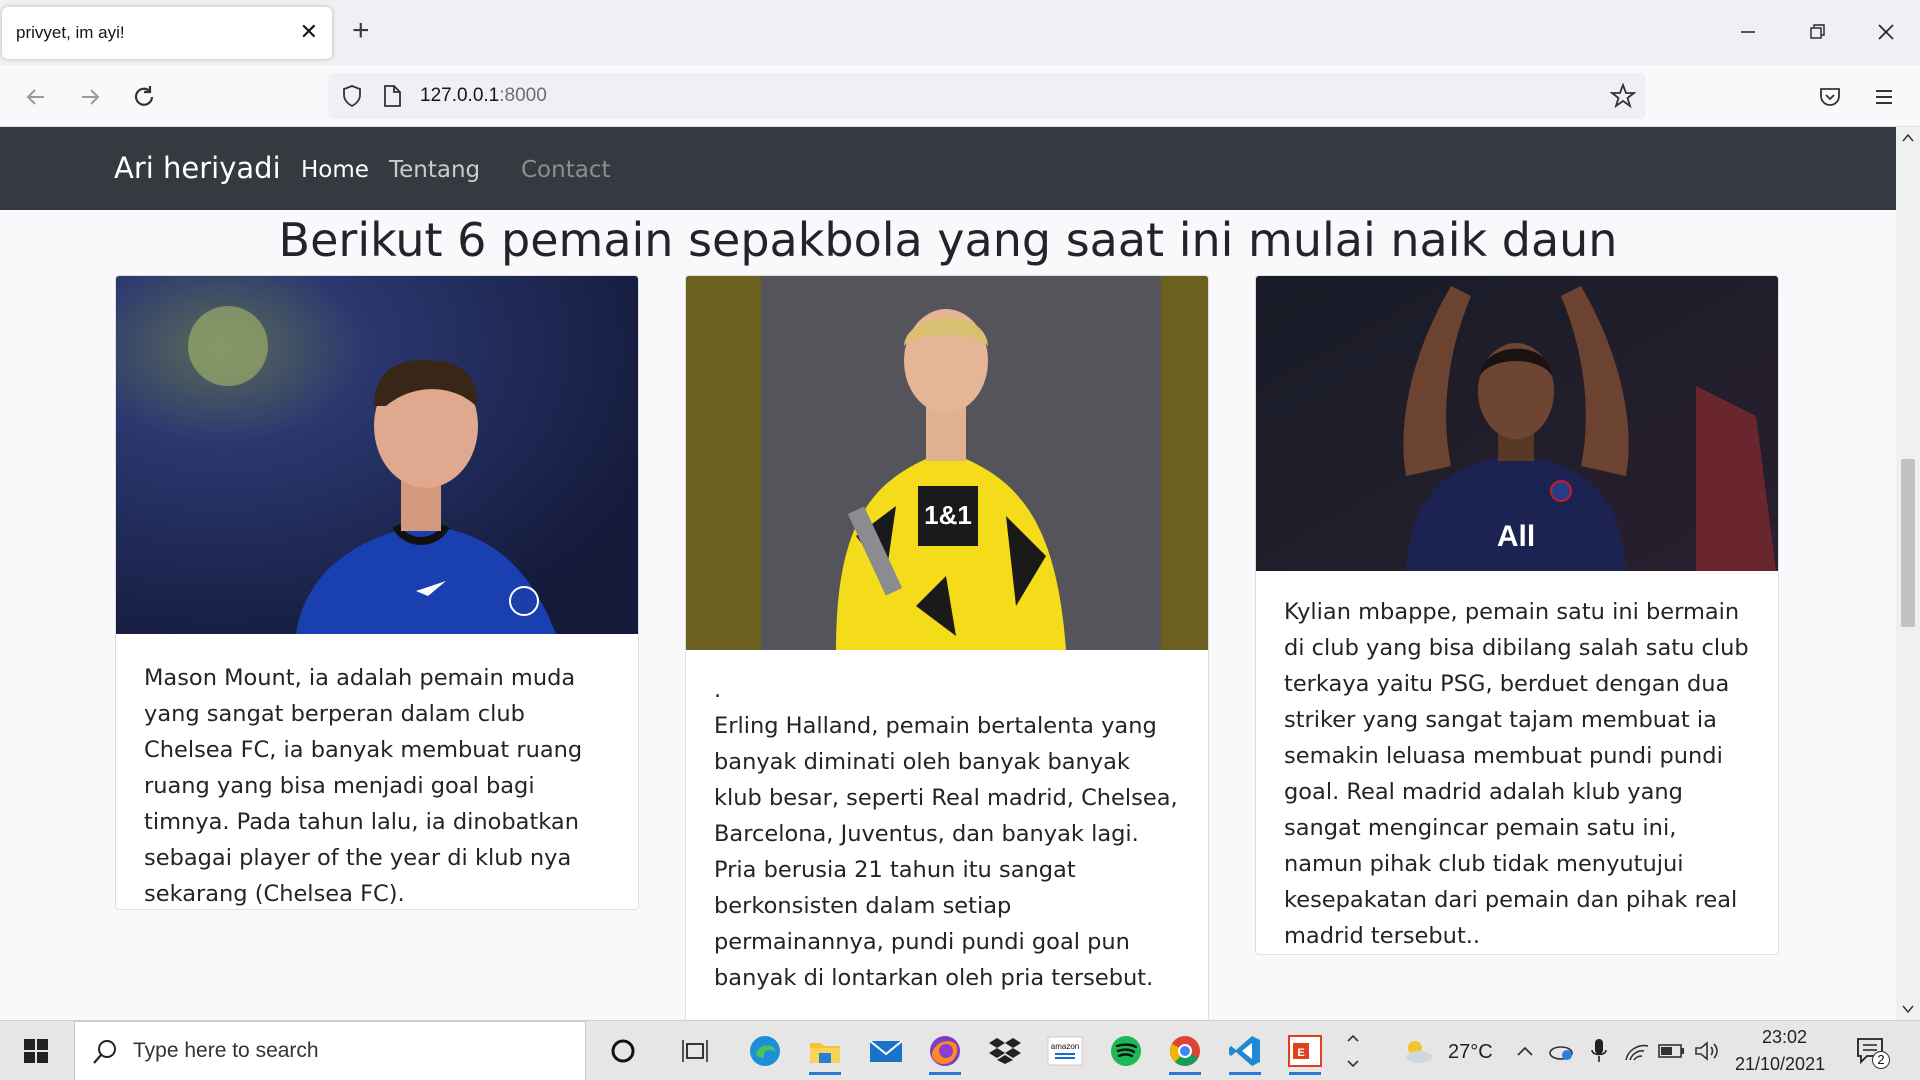 Image resolution: width=1920 pixels, height=1080 pixels. Describe the element at coordinates (695, 1051) in the screenshot. I see `task-view-icon` at that location.